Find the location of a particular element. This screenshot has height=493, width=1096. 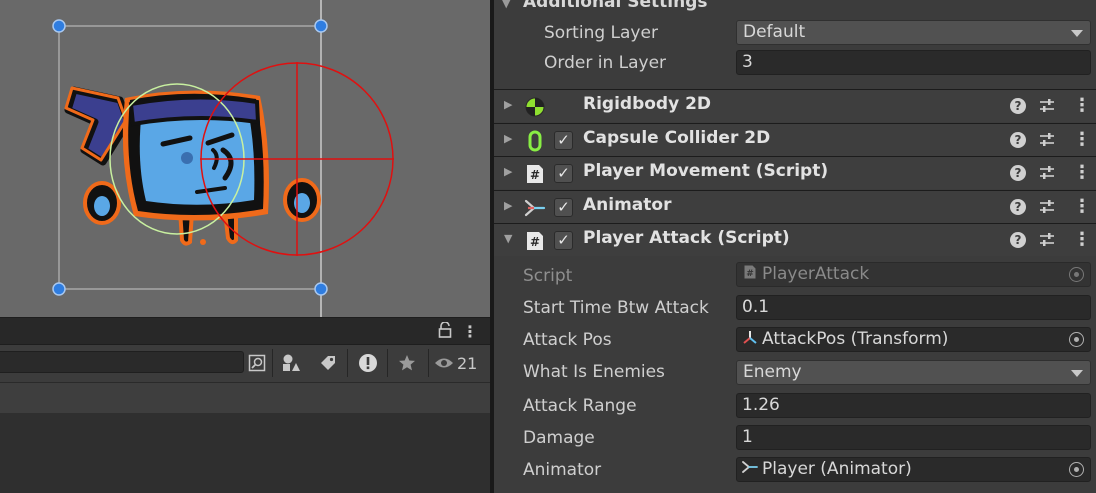

start-time-label: Start Time Btw Attack is located at coordinates (616, 308).